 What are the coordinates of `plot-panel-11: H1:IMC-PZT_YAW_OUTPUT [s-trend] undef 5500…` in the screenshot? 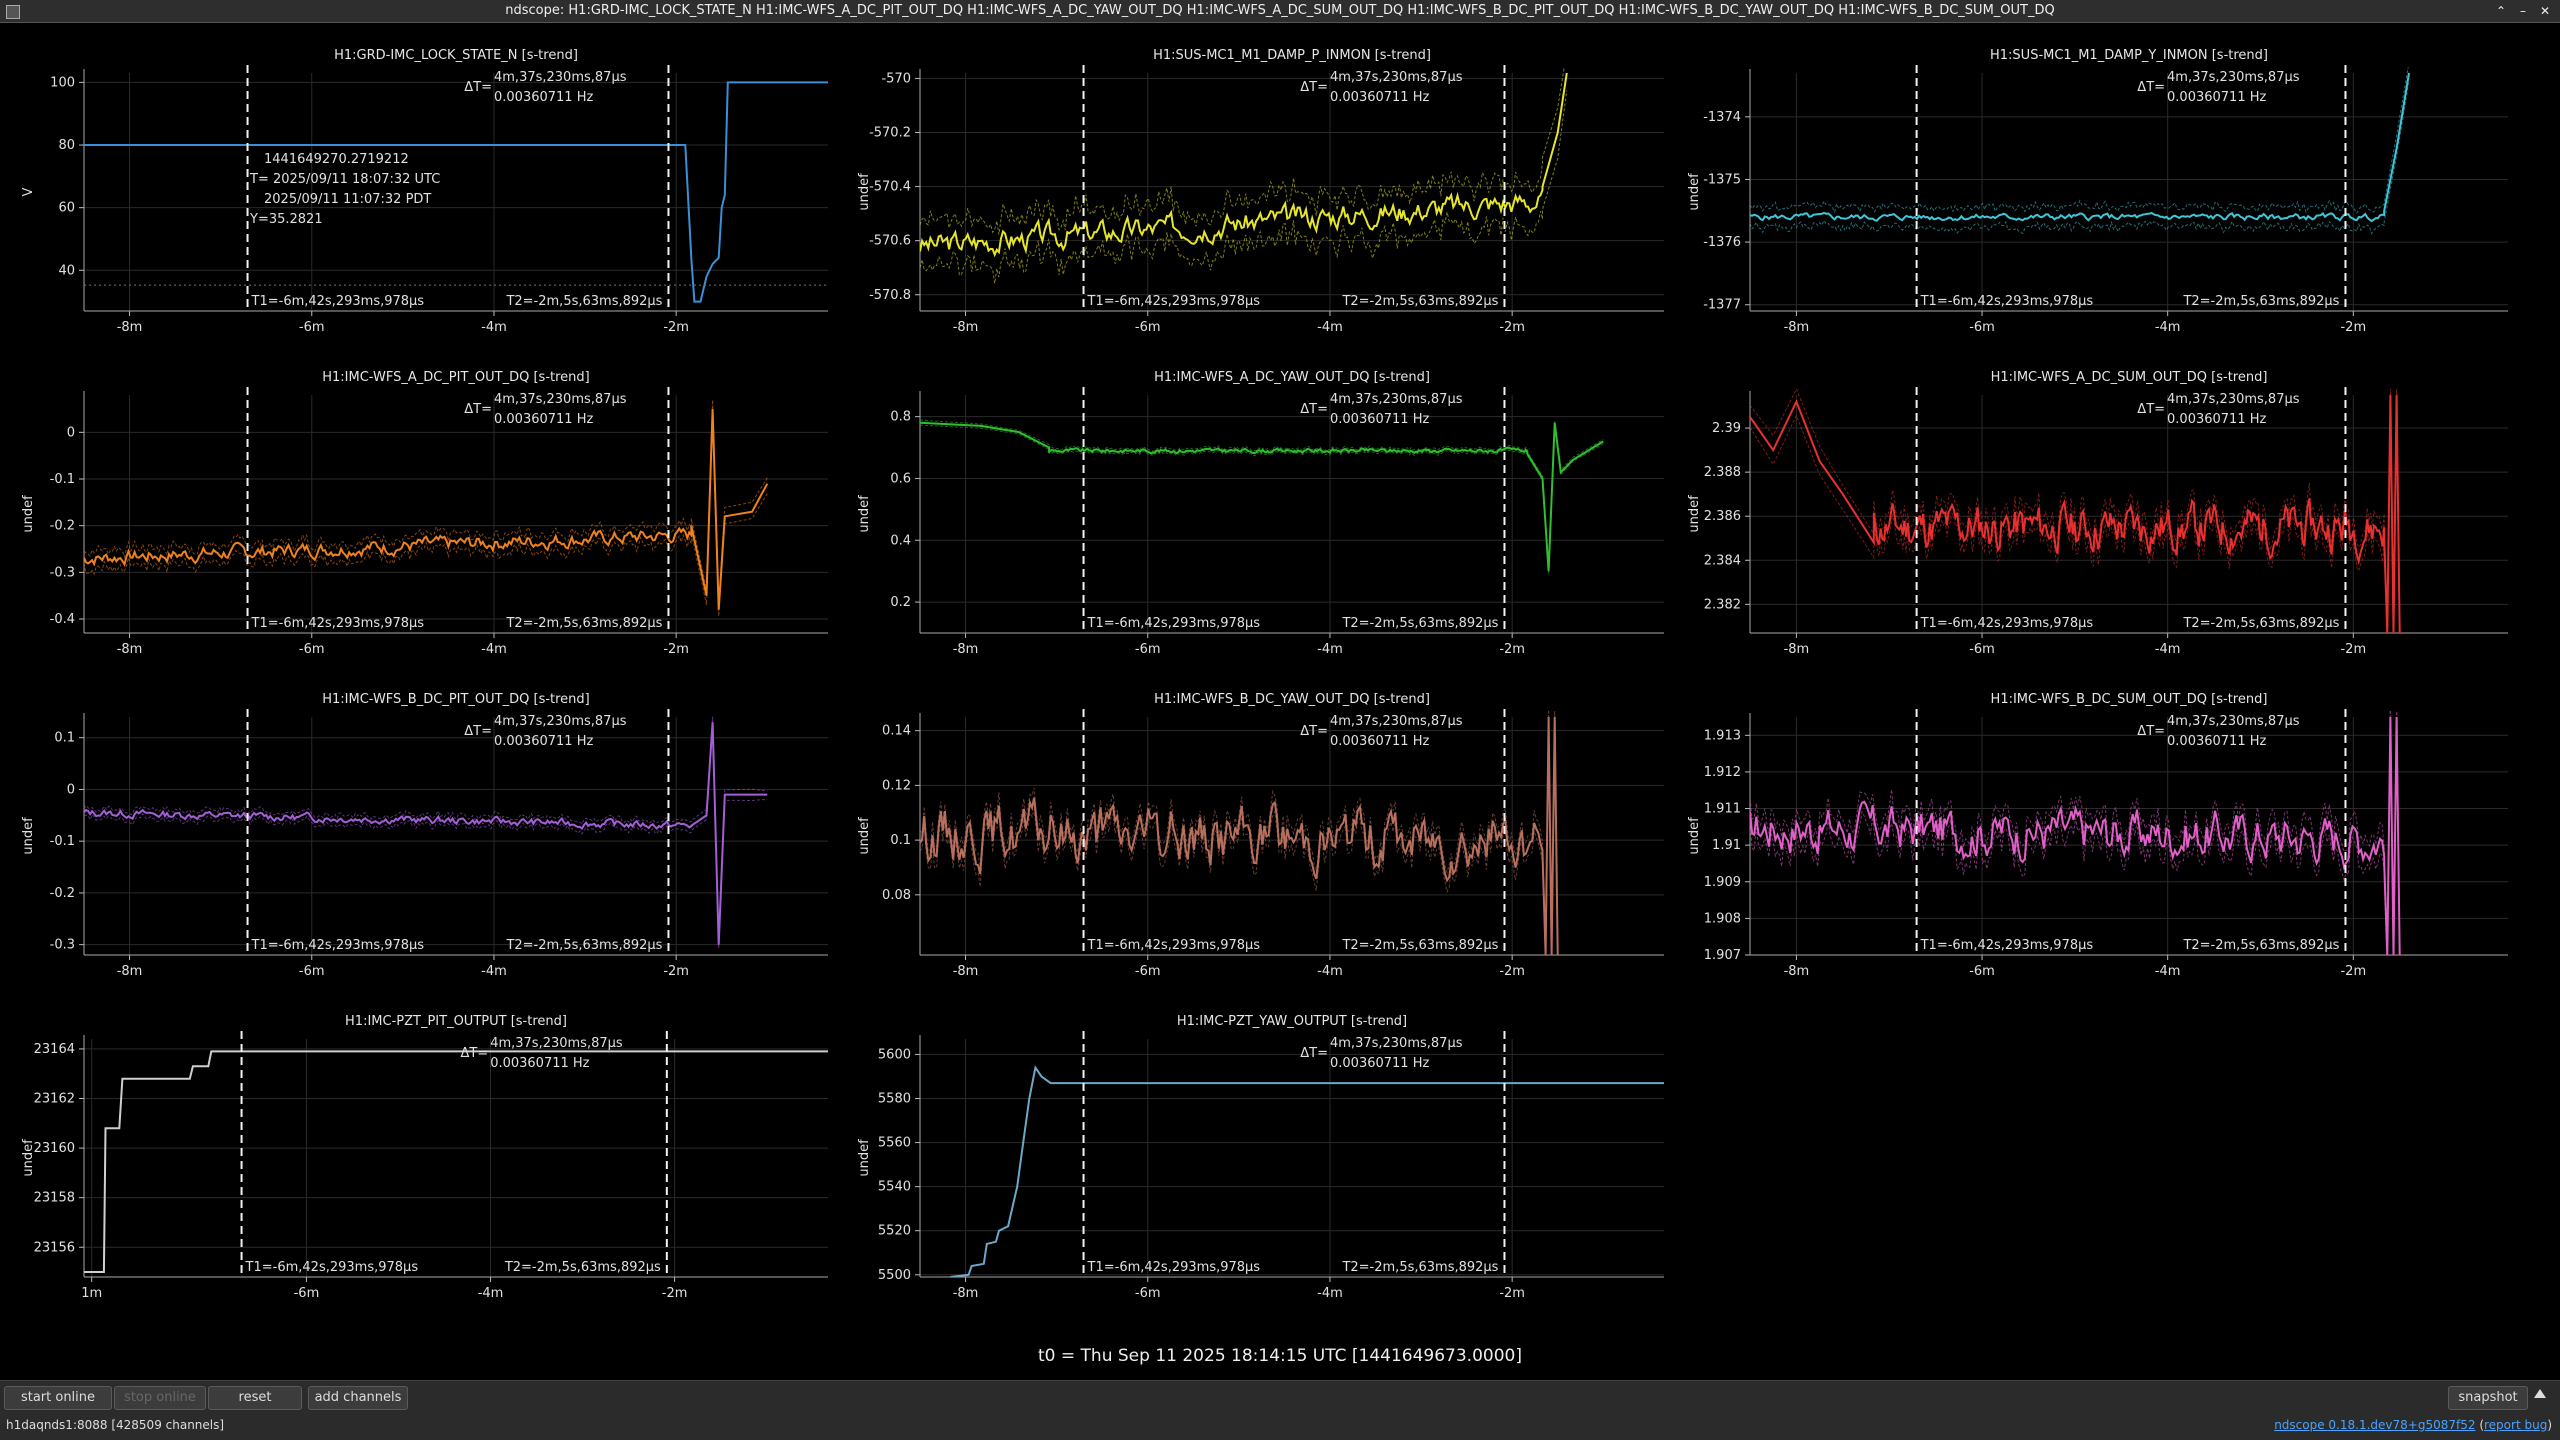 It's located at (1258, 1150).